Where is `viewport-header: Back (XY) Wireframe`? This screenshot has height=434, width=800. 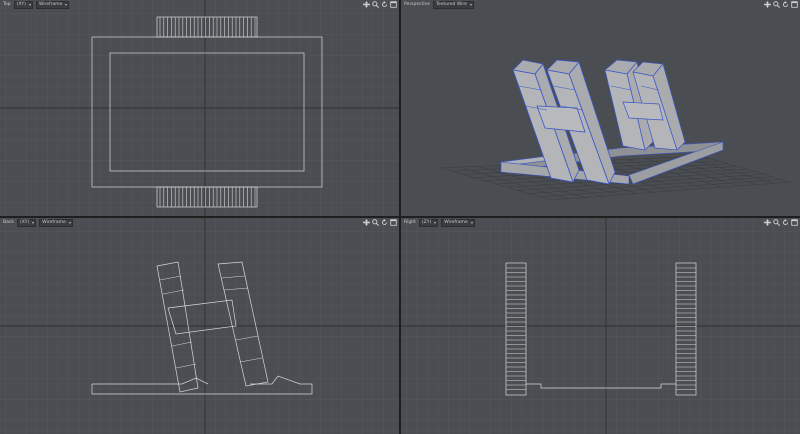
viewport-header: Back (XY) Wireframe is located at coordinates (199, 222).